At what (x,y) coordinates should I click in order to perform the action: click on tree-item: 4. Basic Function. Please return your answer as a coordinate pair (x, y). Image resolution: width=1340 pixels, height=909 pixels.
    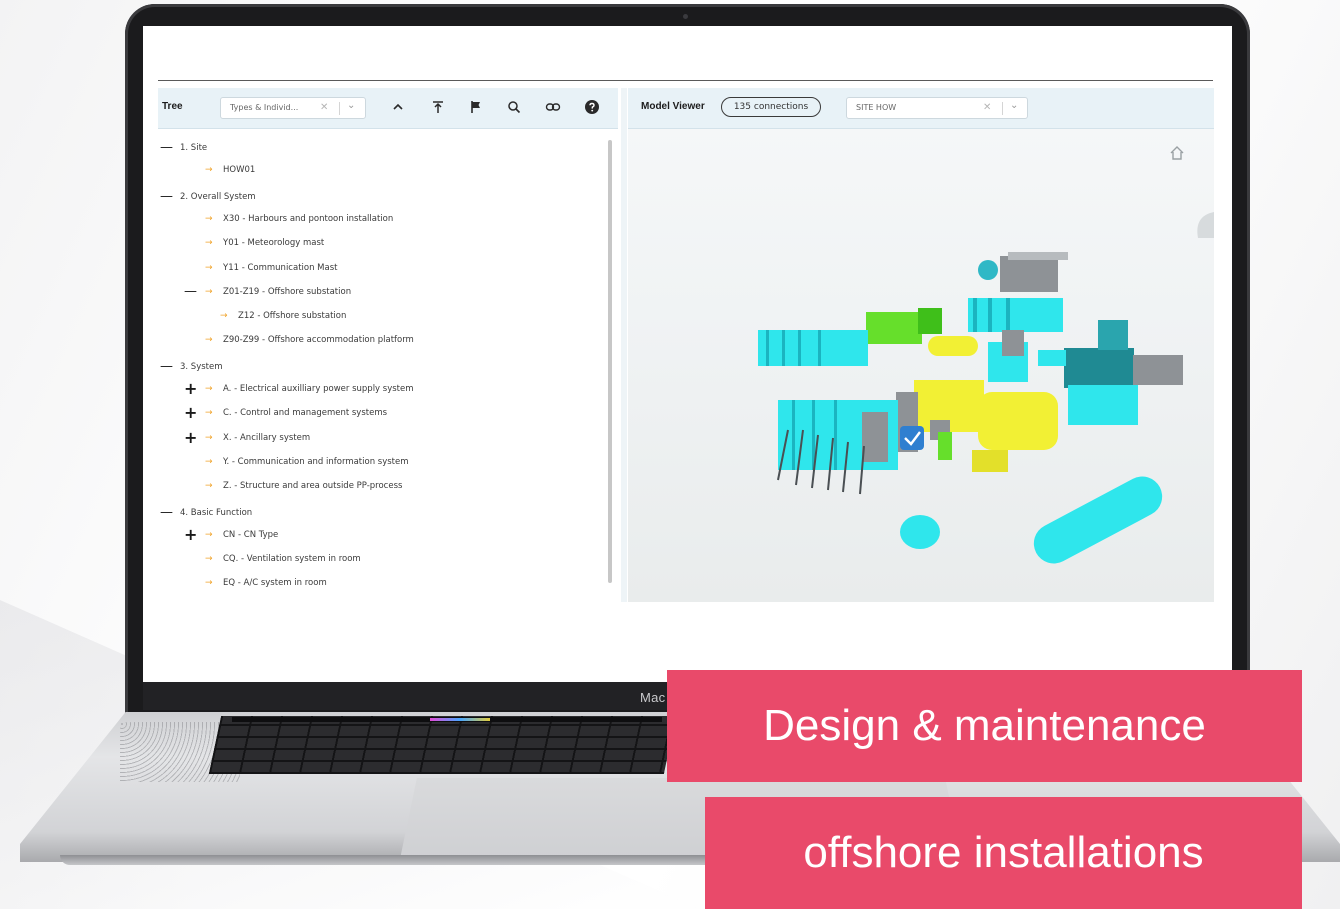
    Looking at the image, I should click on (216, 513).